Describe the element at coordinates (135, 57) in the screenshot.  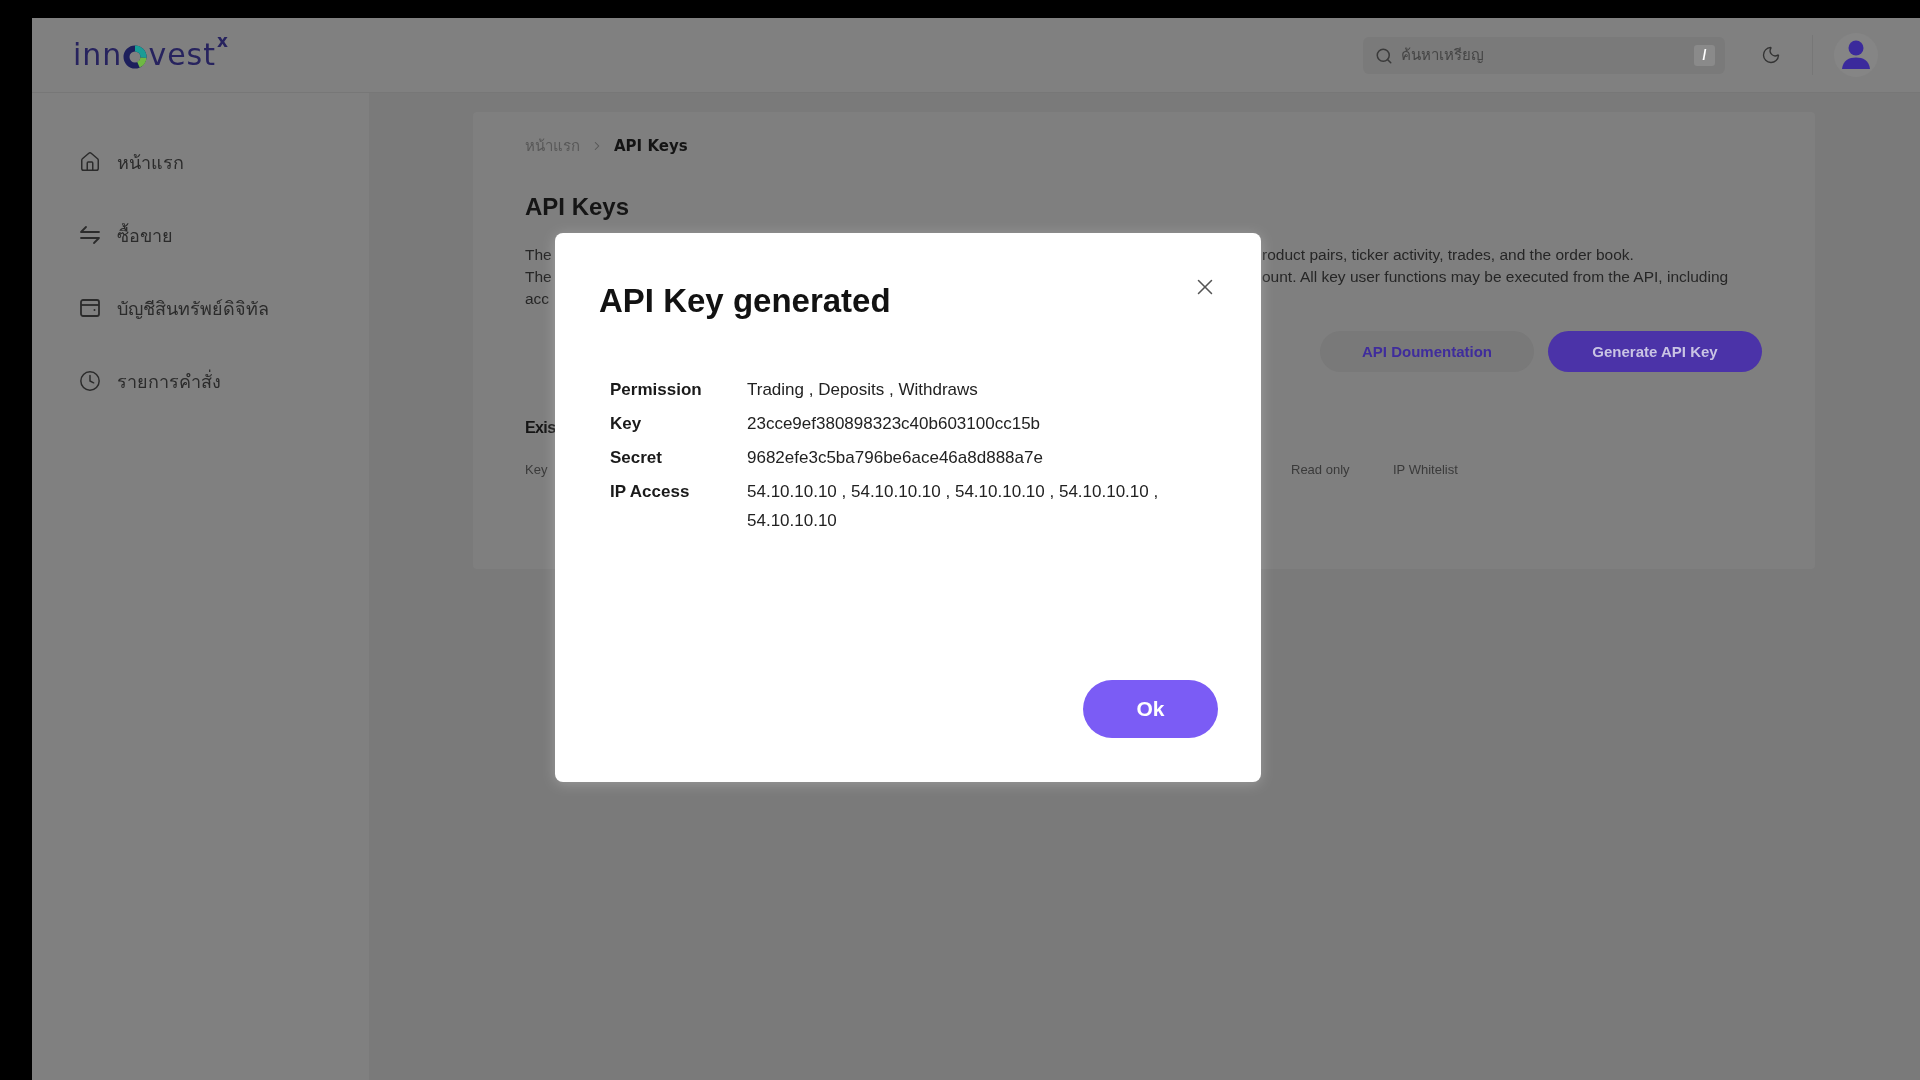
I see `logo-ring-icon` at that location.